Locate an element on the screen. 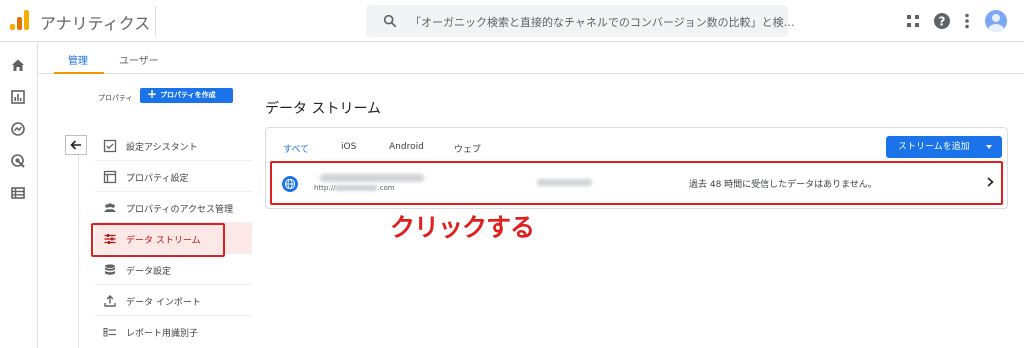  nav-item-reporting-identity: レポート用識別子 is located at coordinates (173, 331).